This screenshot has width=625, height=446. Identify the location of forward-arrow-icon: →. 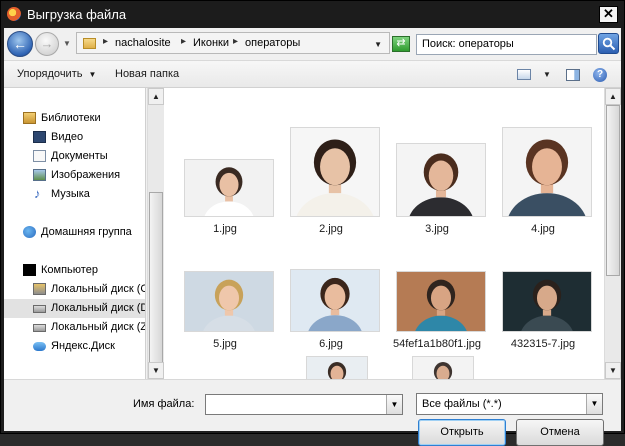
(47, 43).